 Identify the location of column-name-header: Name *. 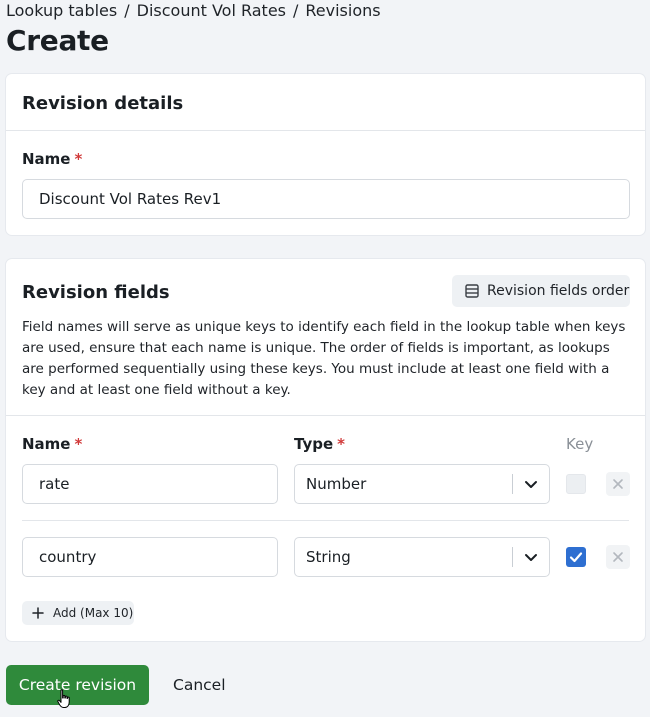
(52, 444).